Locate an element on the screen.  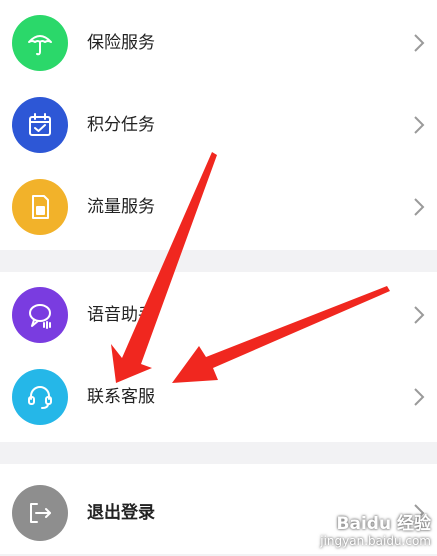
calendar-check-icon is located at coordinates (40, 125).